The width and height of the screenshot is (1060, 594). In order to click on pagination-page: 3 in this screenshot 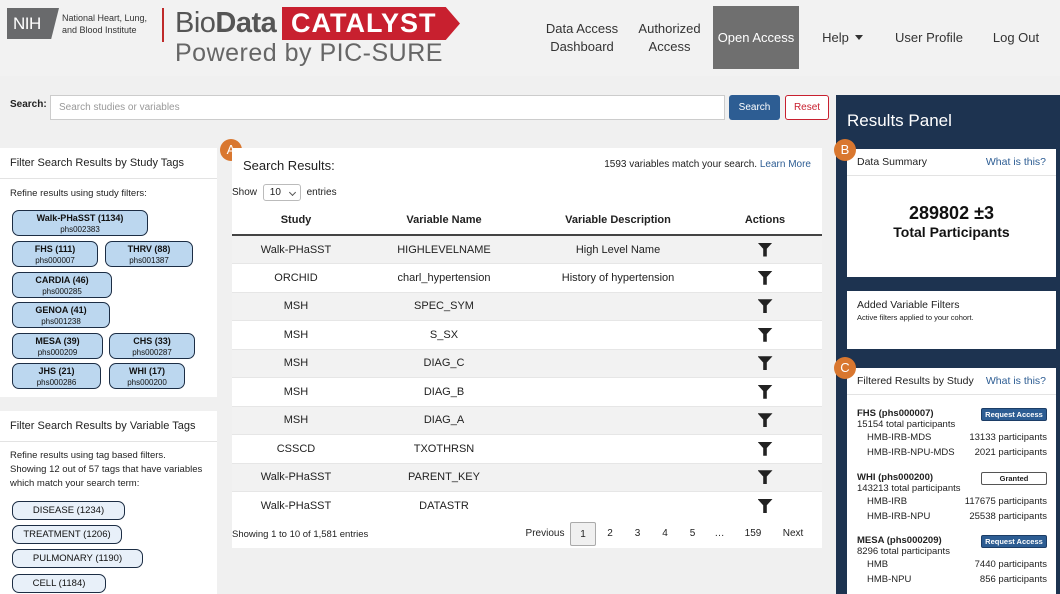, I will do `click(637, 534)`.